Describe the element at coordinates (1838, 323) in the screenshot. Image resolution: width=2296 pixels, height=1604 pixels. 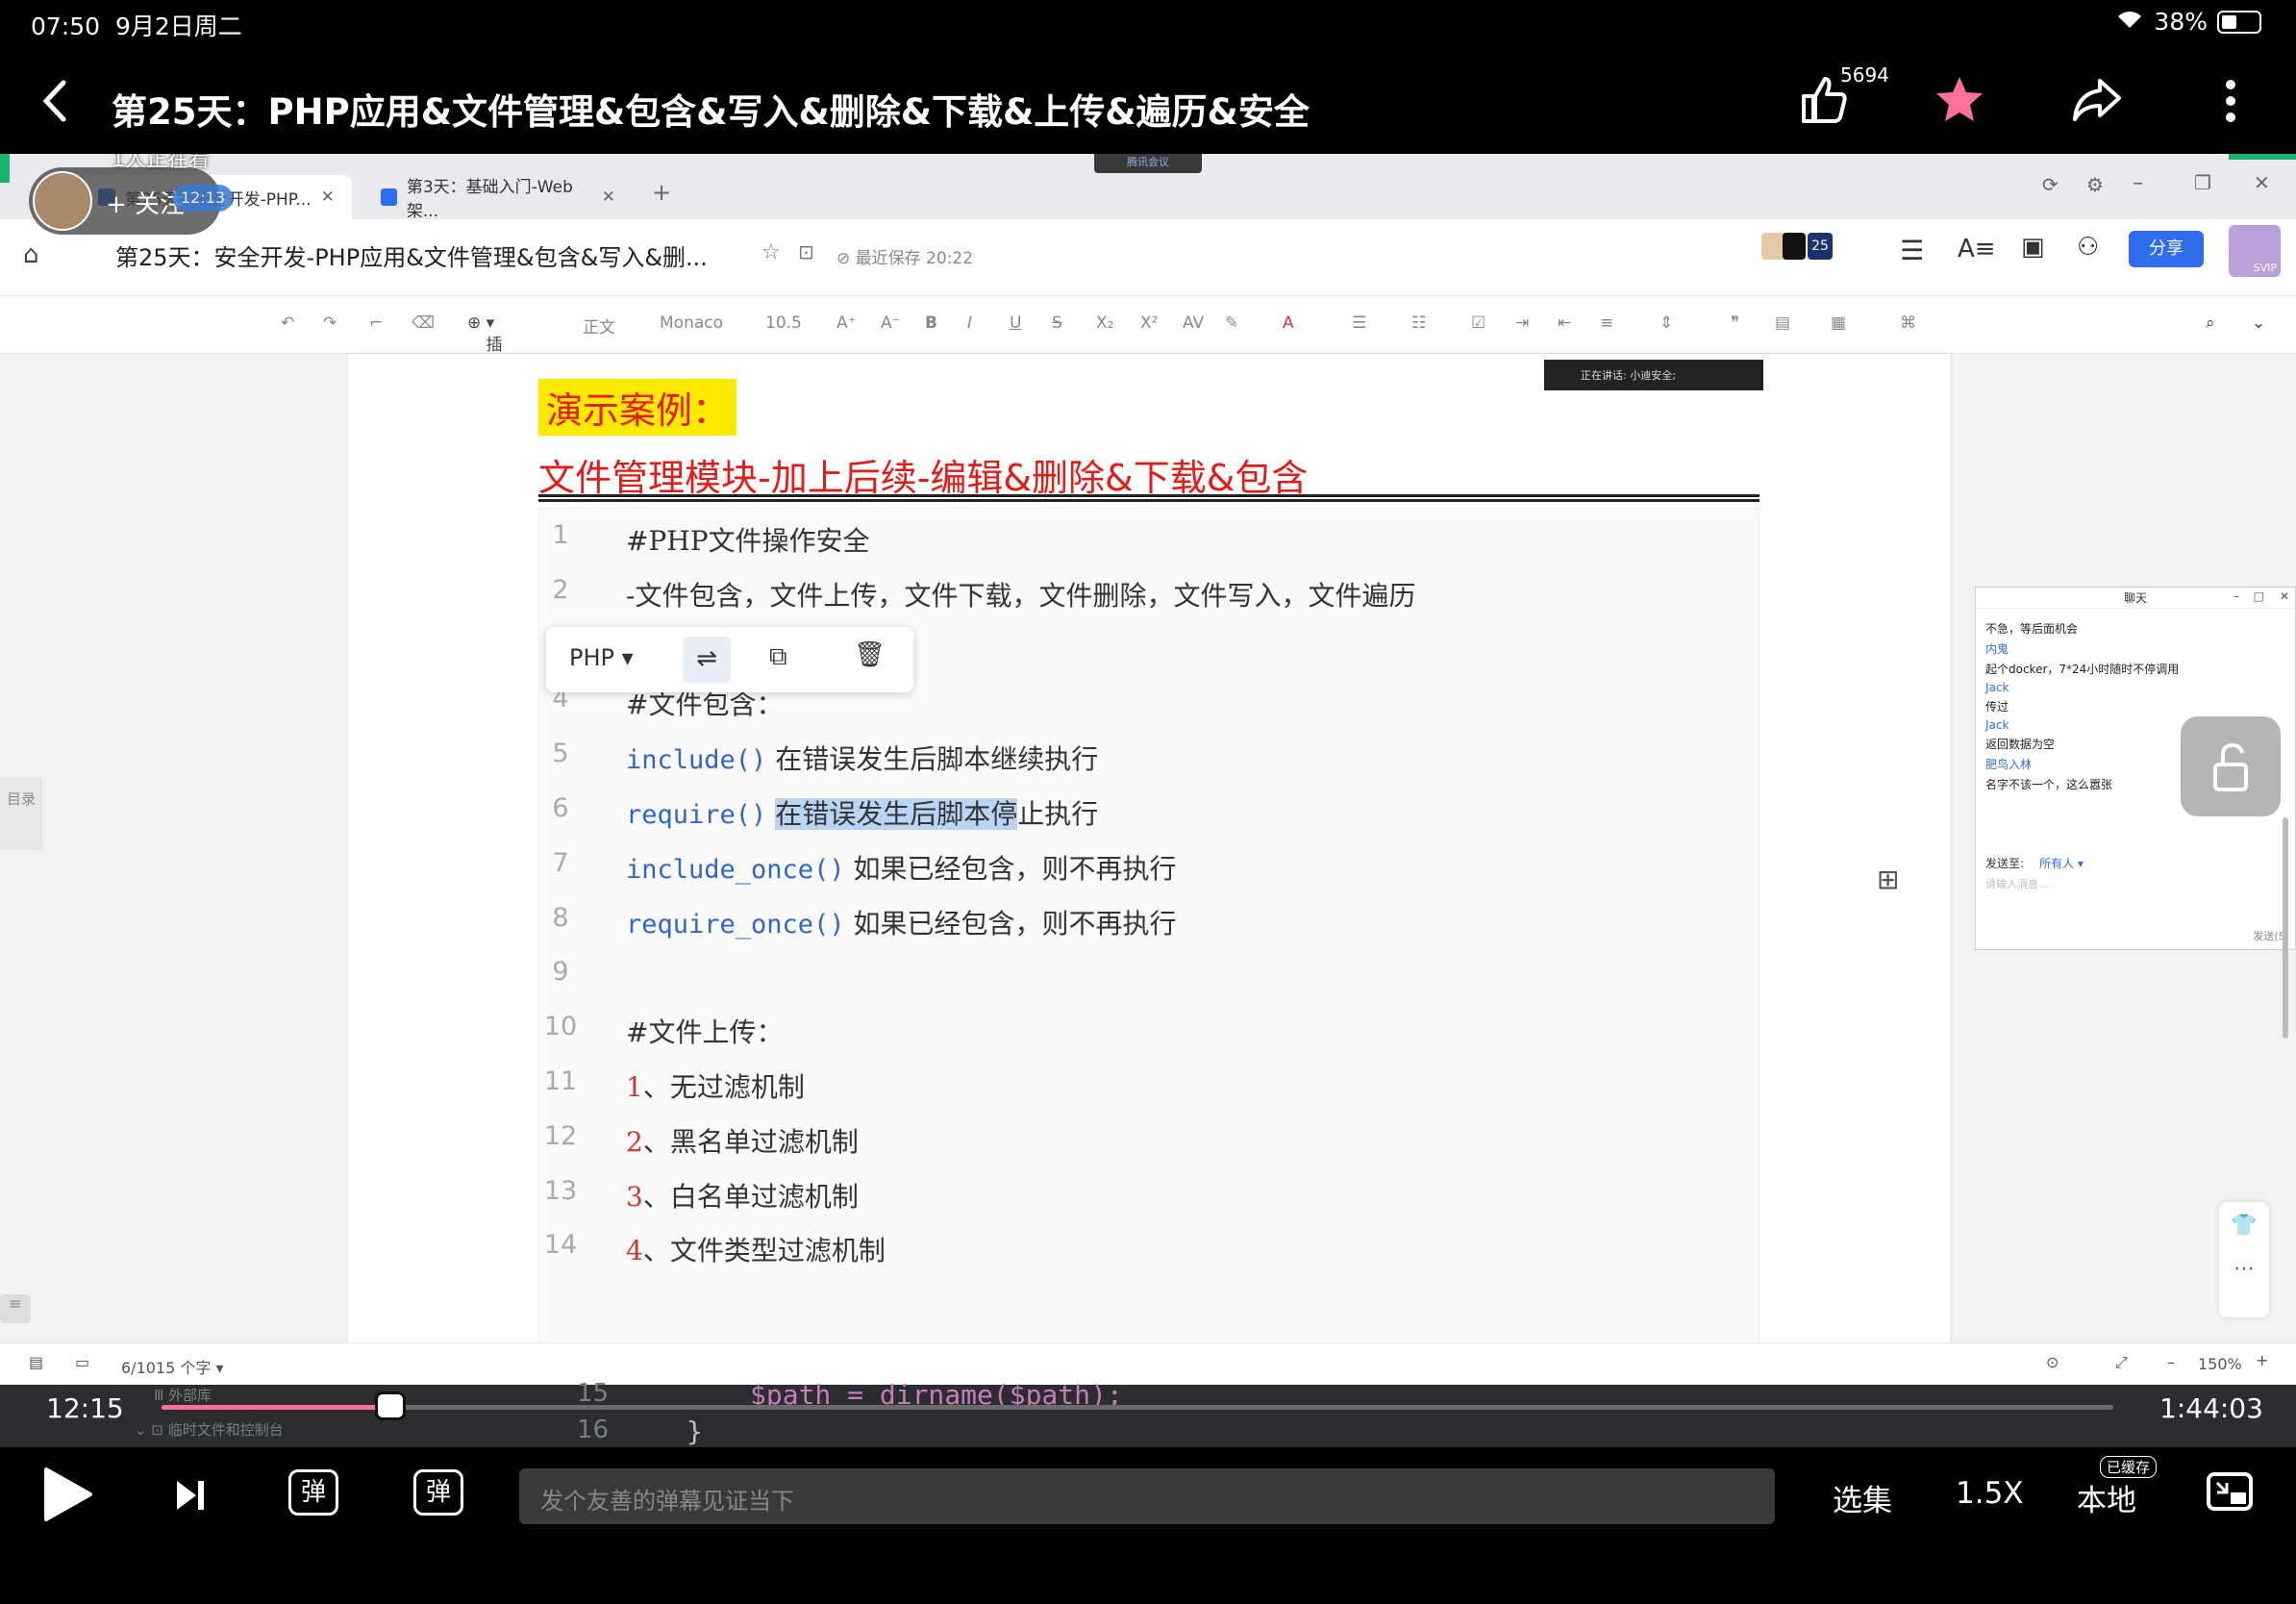
I see `insert-table-icon: ▦` at that location.